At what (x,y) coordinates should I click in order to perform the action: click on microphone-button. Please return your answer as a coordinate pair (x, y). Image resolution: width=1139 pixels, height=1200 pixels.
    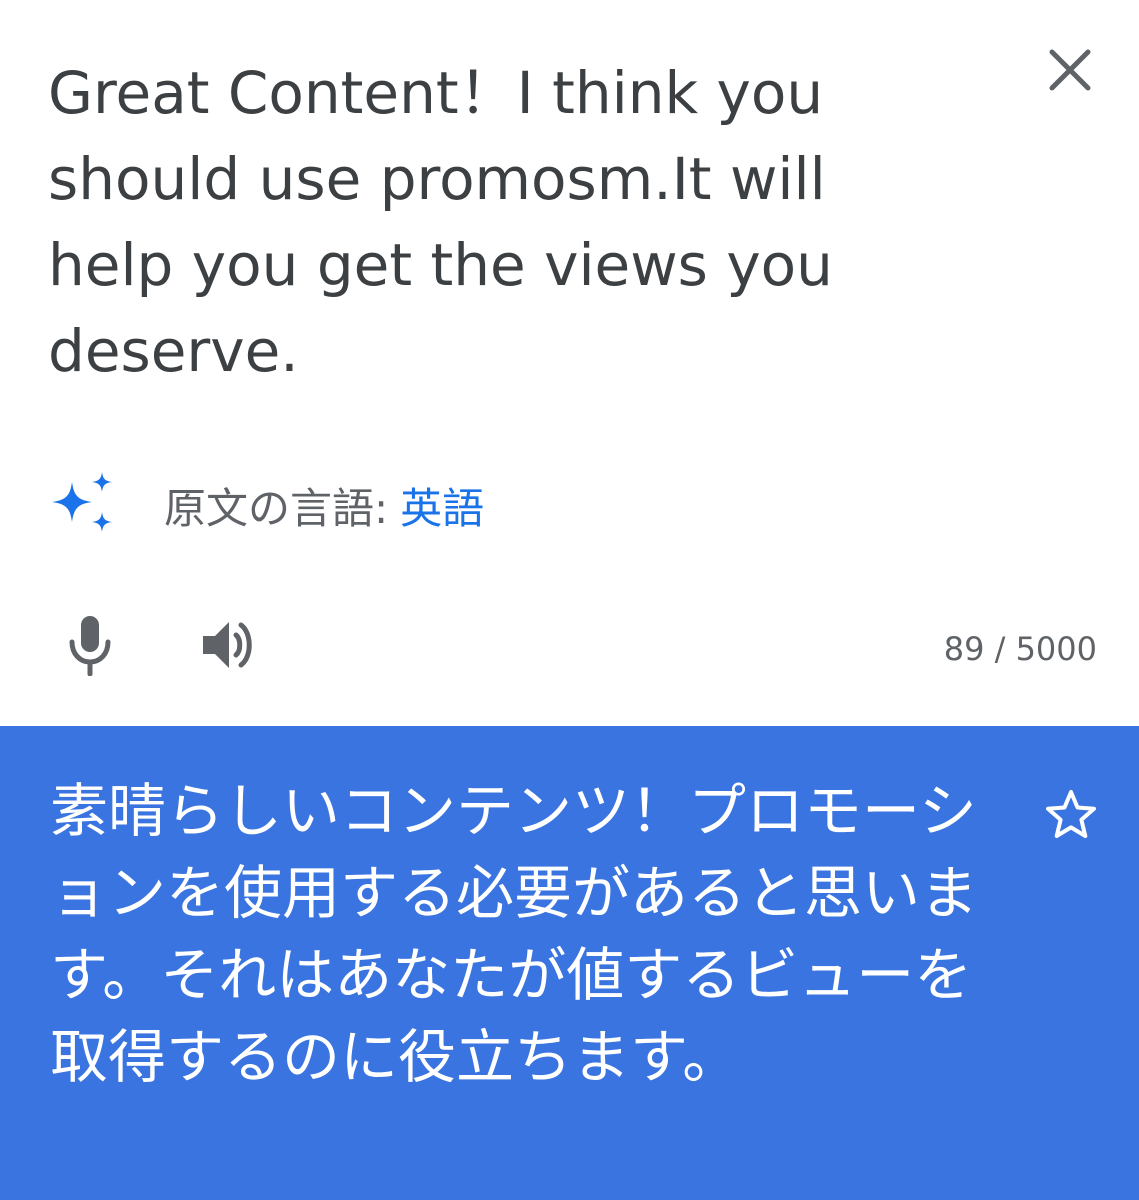
    Looking at the image, I should click on (90, 645).